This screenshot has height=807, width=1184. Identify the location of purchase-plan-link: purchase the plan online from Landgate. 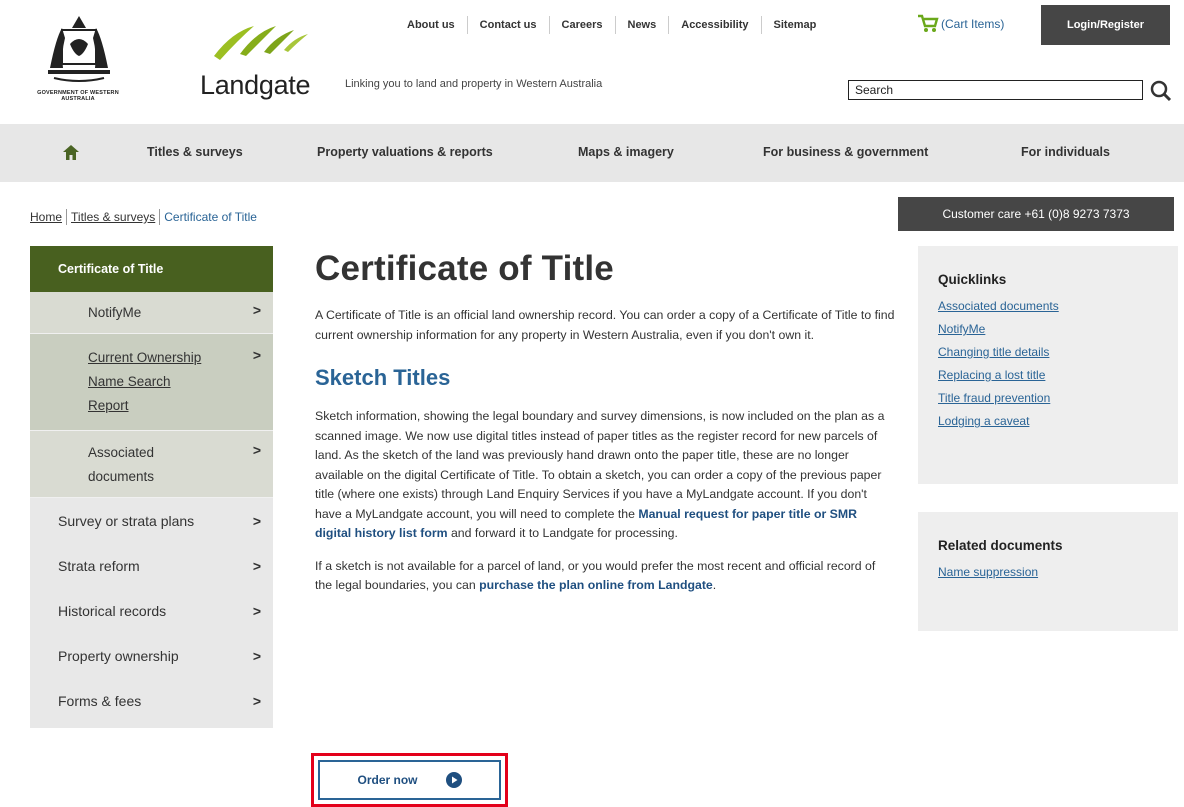
(596, 585).